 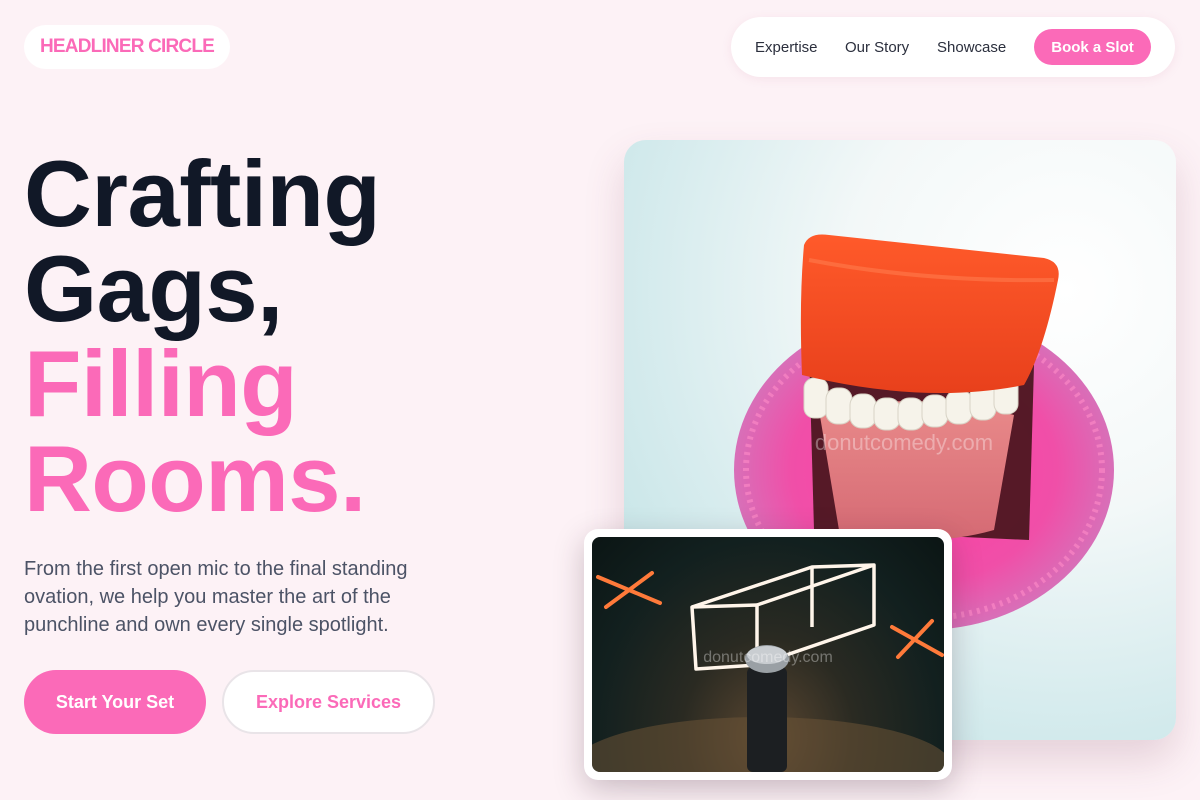 What do you see at coordinates (328, 702) in the screenshot?
I see `explore-services-button: Explore Services` at bounding box center [328, 702].